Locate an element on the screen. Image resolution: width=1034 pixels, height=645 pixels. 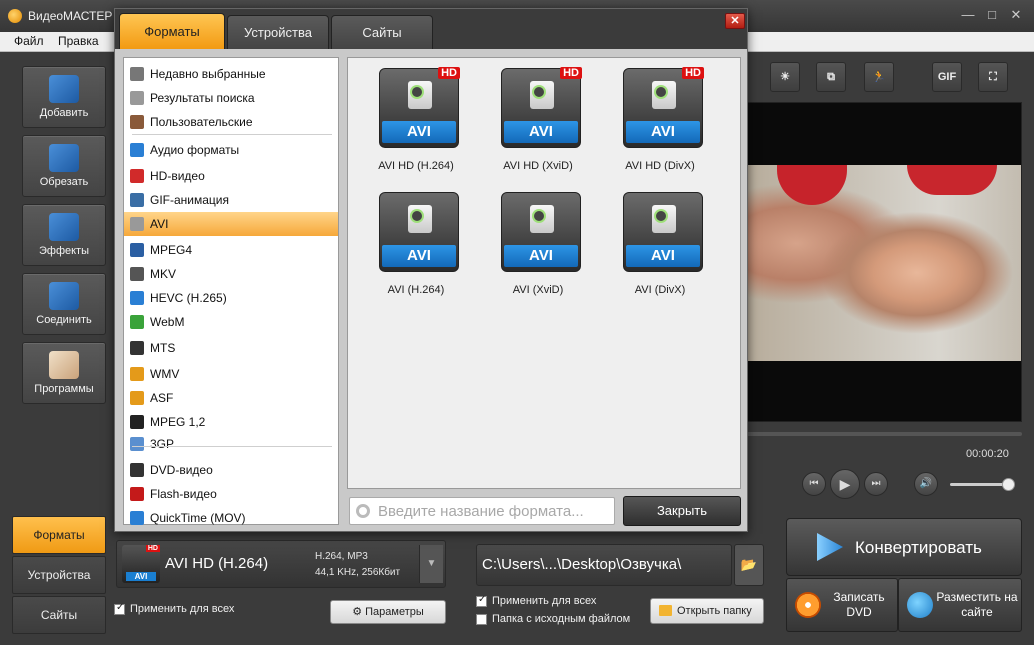
avi-format-icon: AVI HD is located at coordinates (541, 107).